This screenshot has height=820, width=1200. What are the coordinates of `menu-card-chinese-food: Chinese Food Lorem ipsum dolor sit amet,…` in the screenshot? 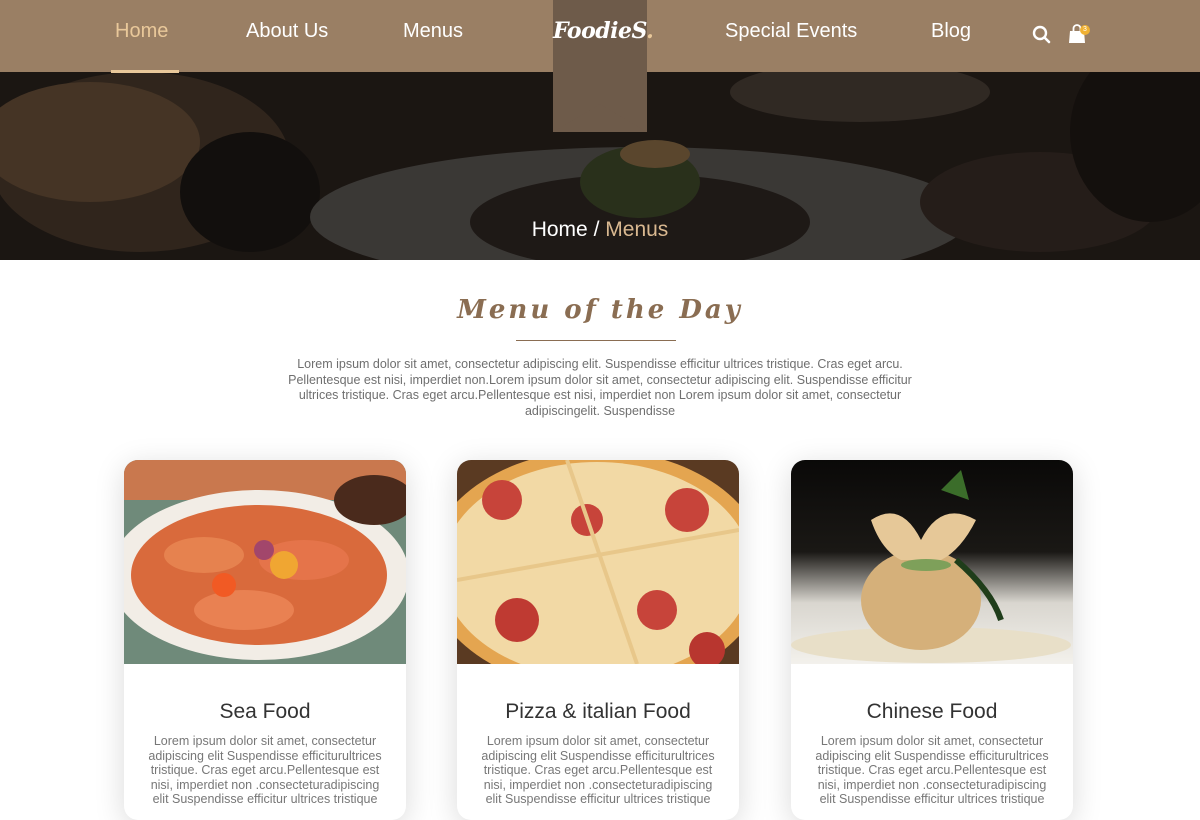 It's located at (932, 640).